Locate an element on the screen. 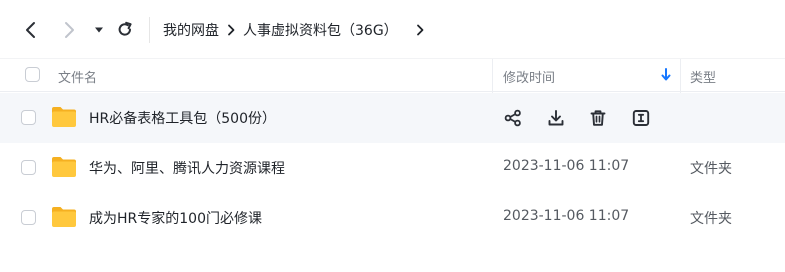  forward-button is located at coordinates (69, 30).